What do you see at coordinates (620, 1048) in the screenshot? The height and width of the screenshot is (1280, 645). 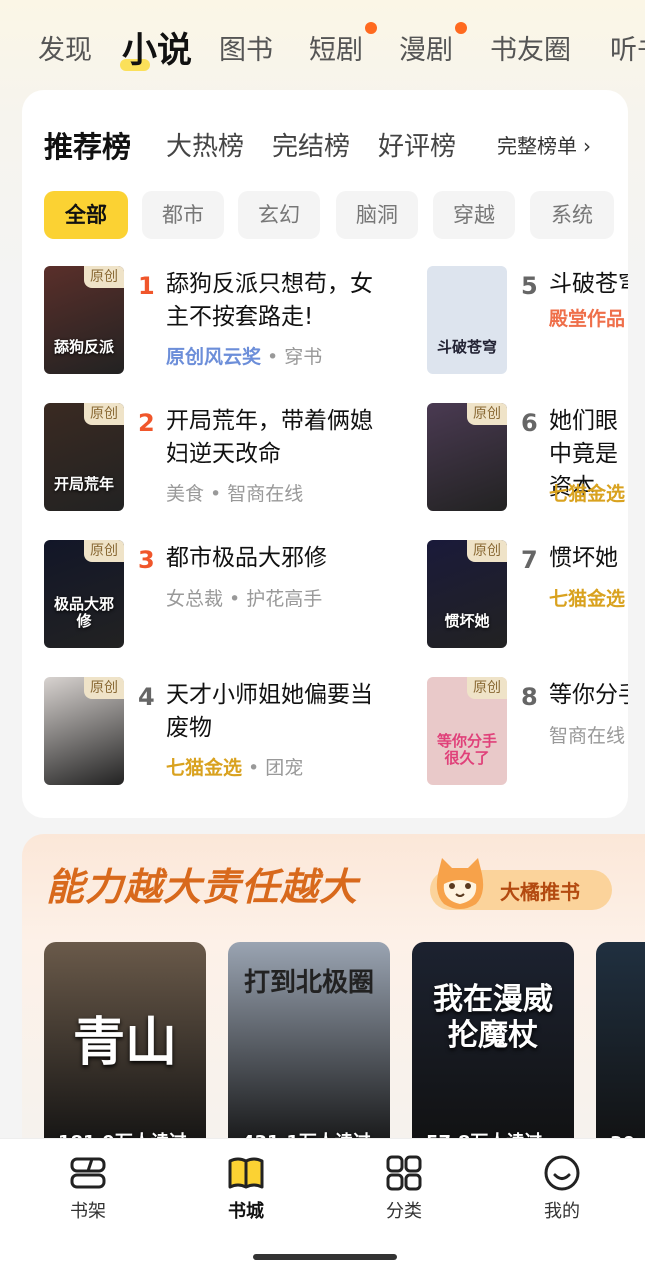 I see `promo-book-4: 30` at bounding box center [620, 1048].